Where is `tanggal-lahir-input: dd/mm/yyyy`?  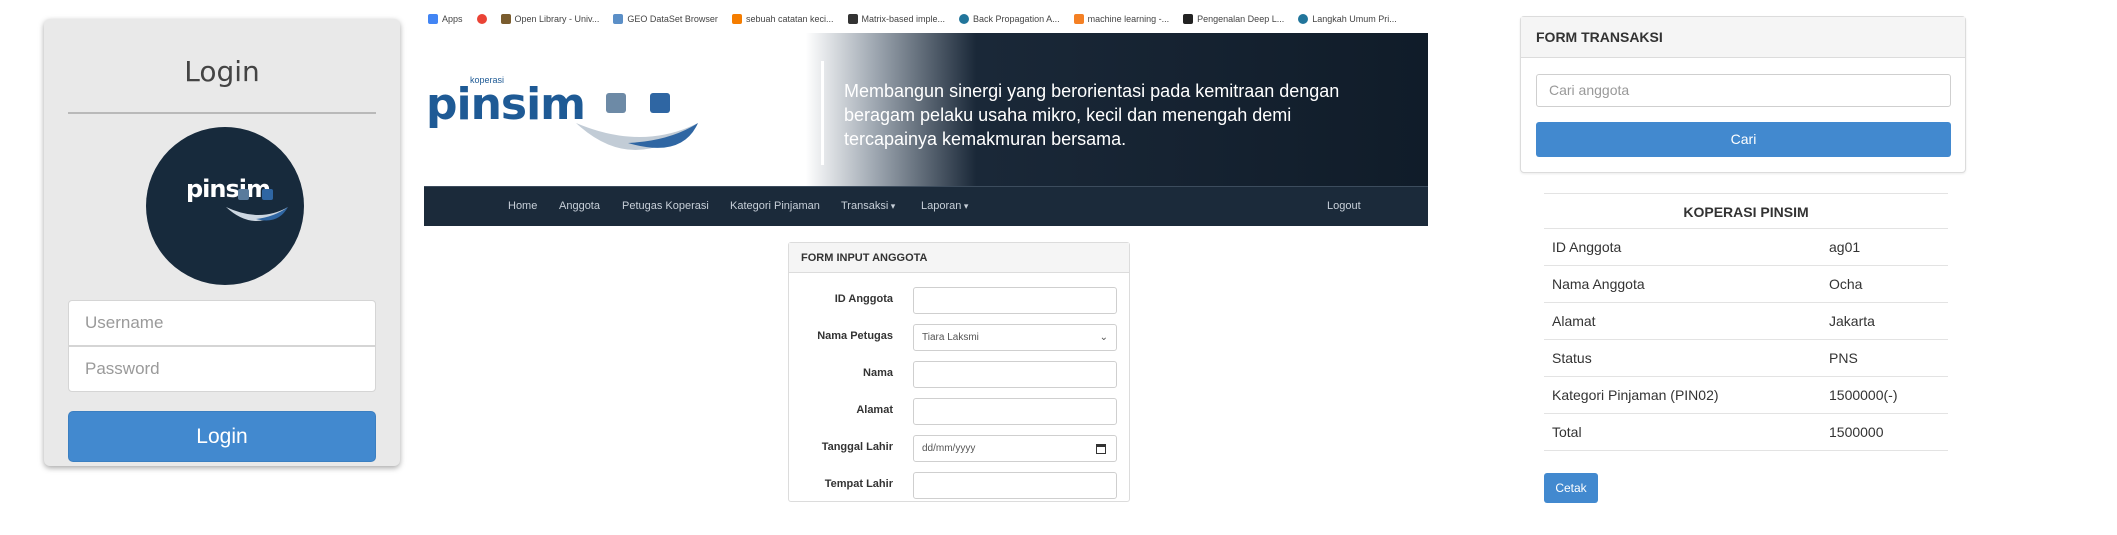 tanggal-lahir-input: dd/mm/yyyy is located at coordinates (1015, 448).